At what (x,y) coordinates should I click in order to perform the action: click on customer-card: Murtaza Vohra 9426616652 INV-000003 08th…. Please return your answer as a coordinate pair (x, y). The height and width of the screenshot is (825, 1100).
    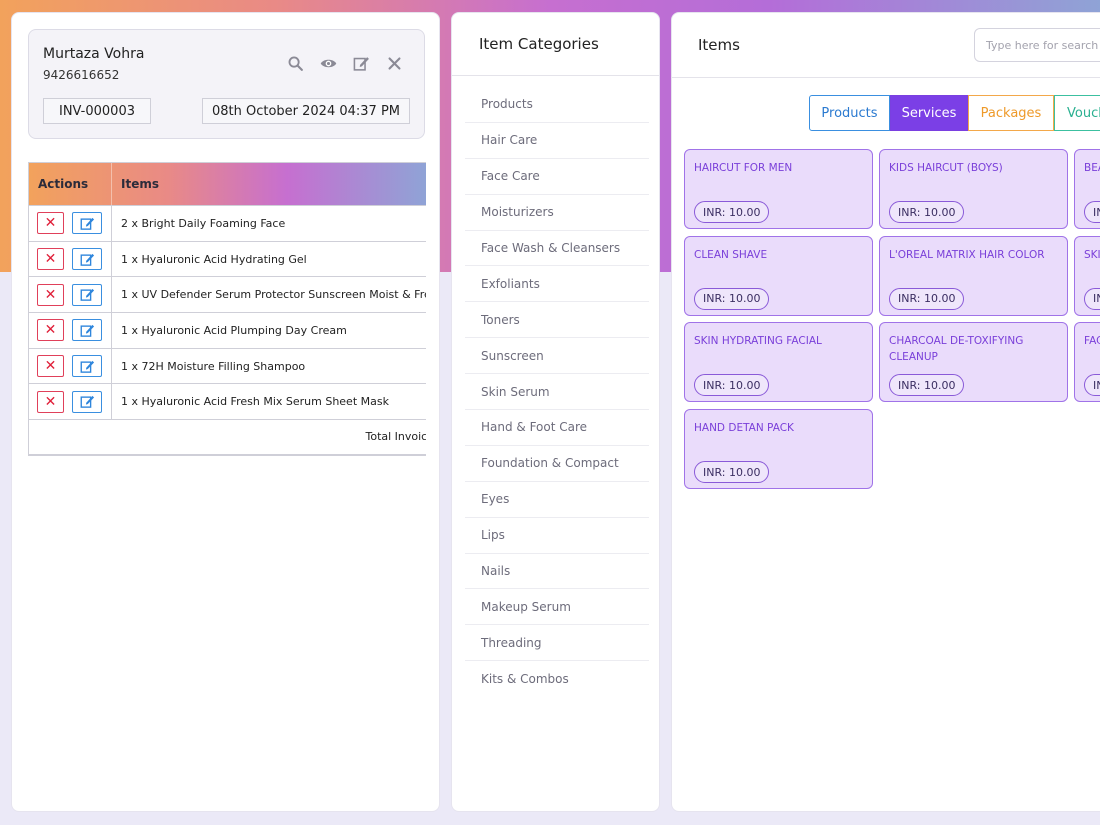
    Looking at the image, I should click on (226, 84).